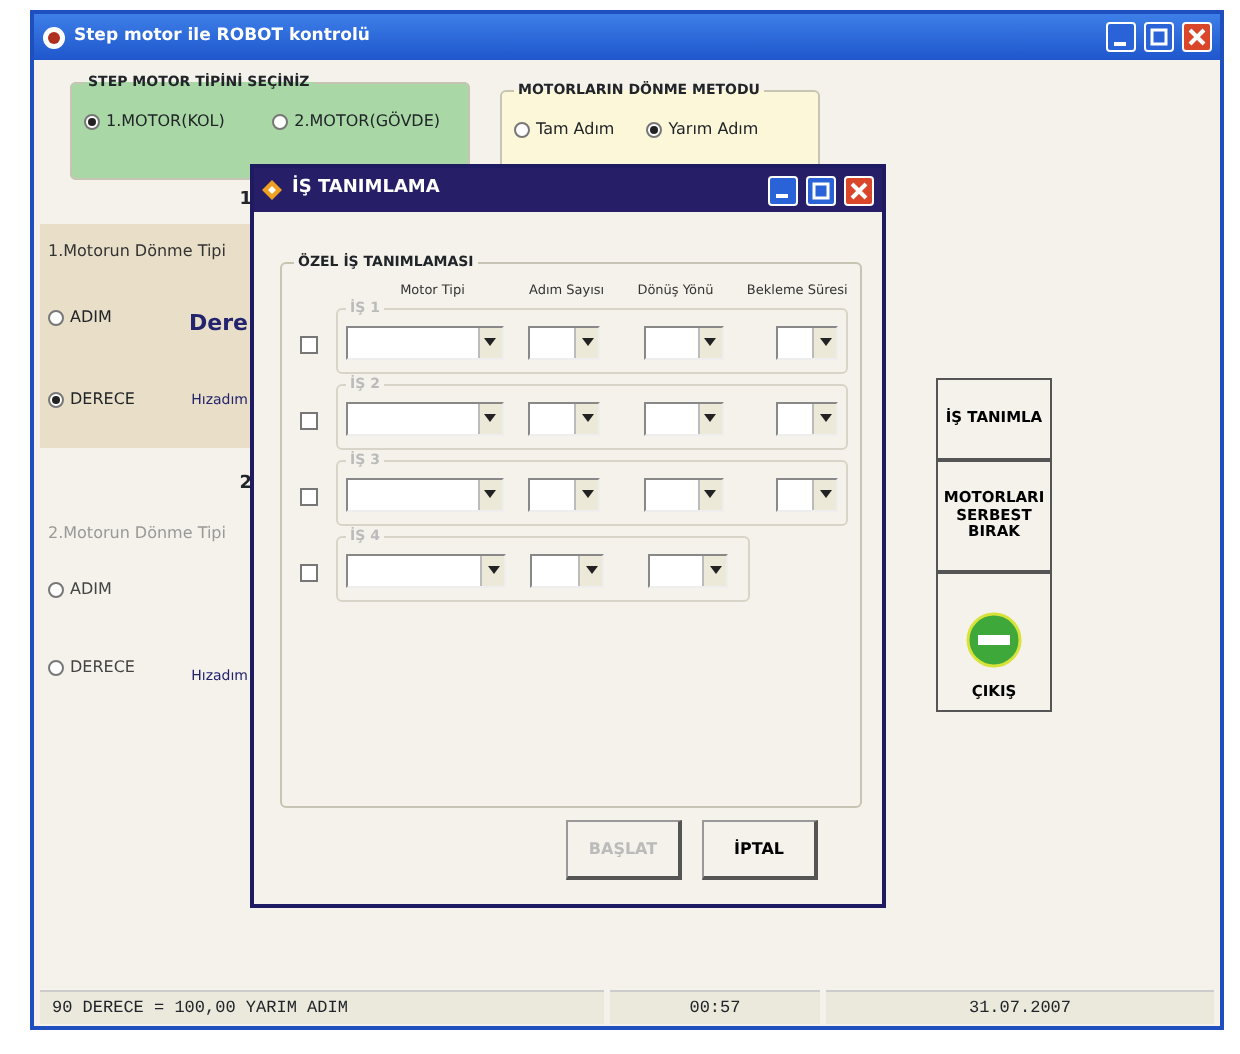 The image size is (1240, 1054). Describe the element at coordinates (154, 122) in the screenshot. I see `radio-button: 1.MOTOR(KOL)` at that location.